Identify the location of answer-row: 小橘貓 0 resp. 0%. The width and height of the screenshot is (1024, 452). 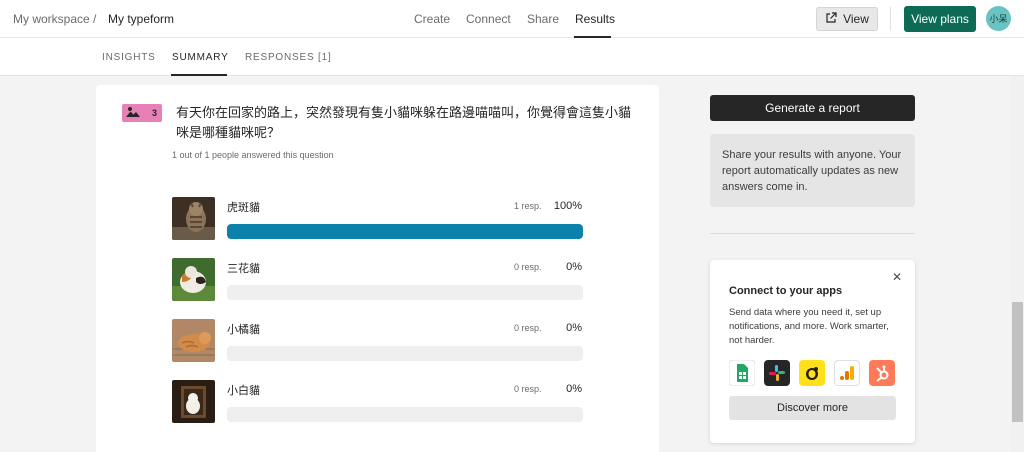
(378, 341).